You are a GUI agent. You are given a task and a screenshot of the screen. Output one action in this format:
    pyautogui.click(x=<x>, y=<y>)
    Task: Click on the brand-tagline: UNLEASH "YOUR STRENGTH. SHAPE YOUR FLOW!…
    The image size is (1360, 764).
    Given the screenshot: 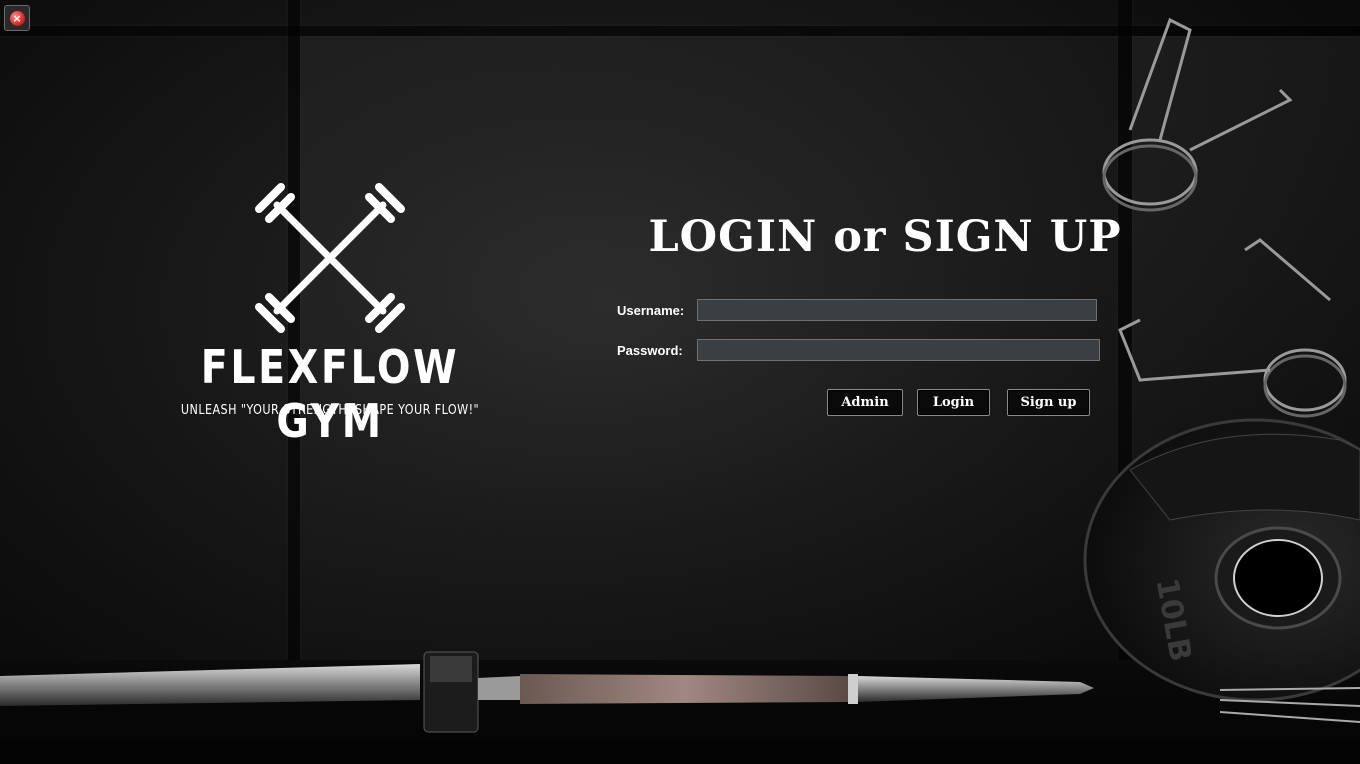 What is the action you would take?
    pyautogui.click(x=330, y=410)
    